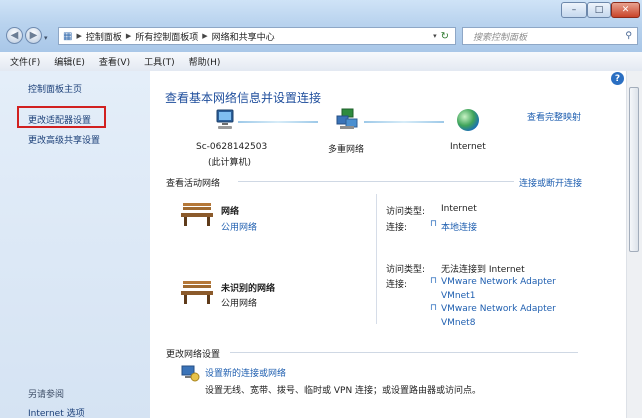 This screenshot has height=419, width=642. Describe the element at coordinates (230, 212) in the screenshot. I see `network-1-name: 网络` at that location.